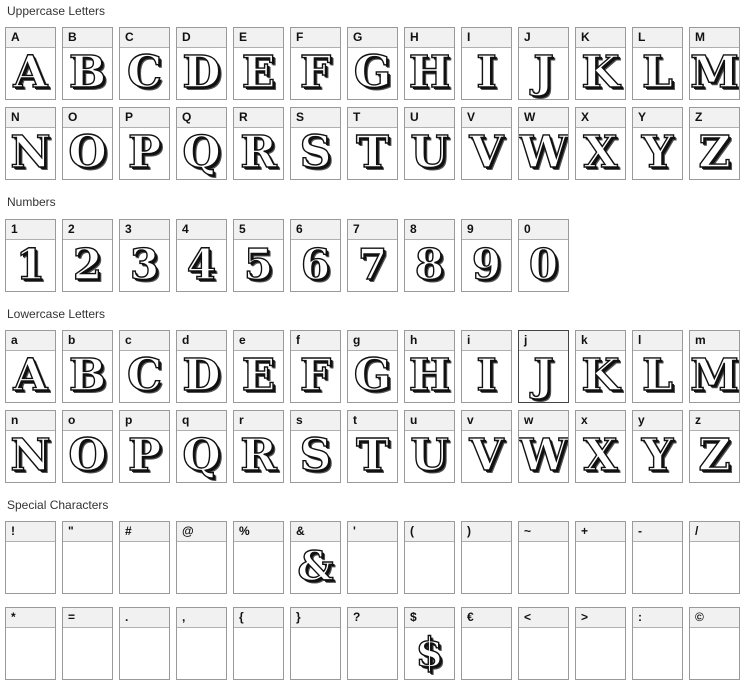  I want to click on glyph-cell-lower-p: pP, so click(144, 446).